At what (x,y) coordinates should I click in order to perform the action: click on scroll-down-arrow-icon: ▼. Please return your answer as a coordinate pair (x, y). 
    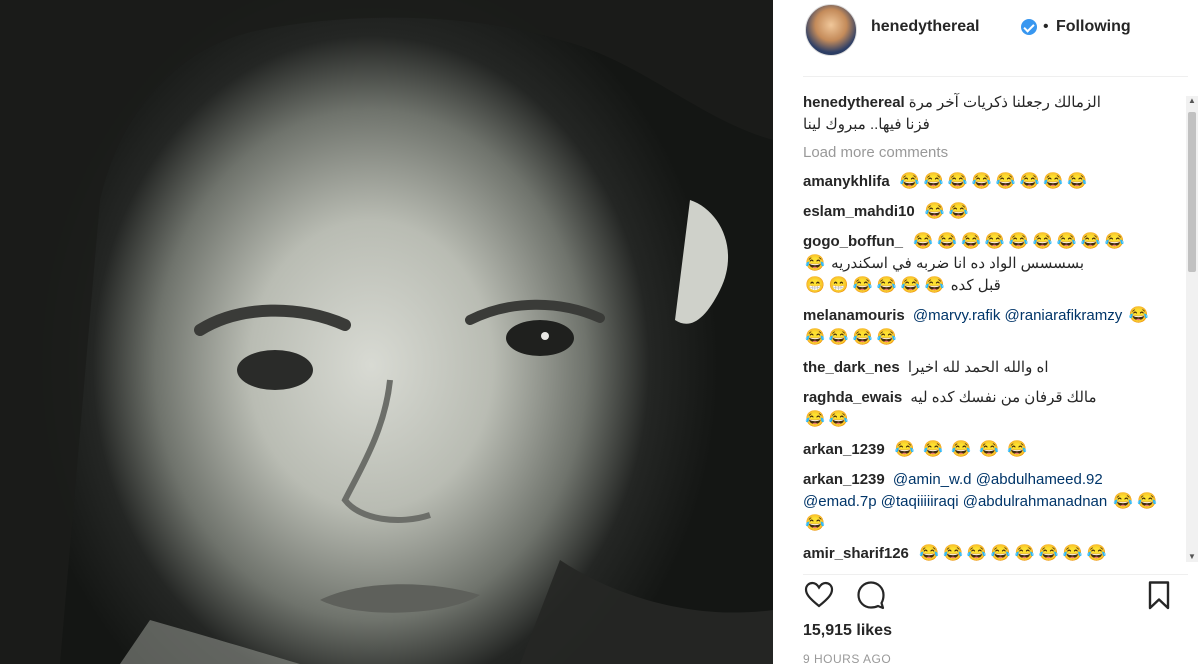
    Looking at the image, I should click on (1192, 557).